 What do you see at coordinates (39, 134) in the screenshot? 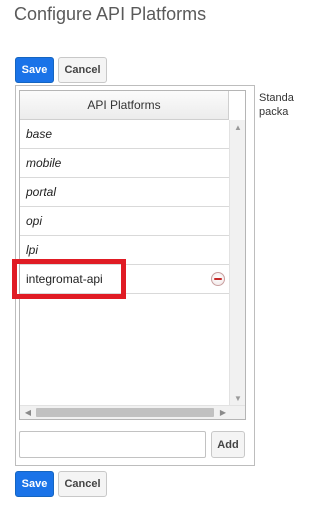
I see `row-label: base` at bounding box center [39, 134].